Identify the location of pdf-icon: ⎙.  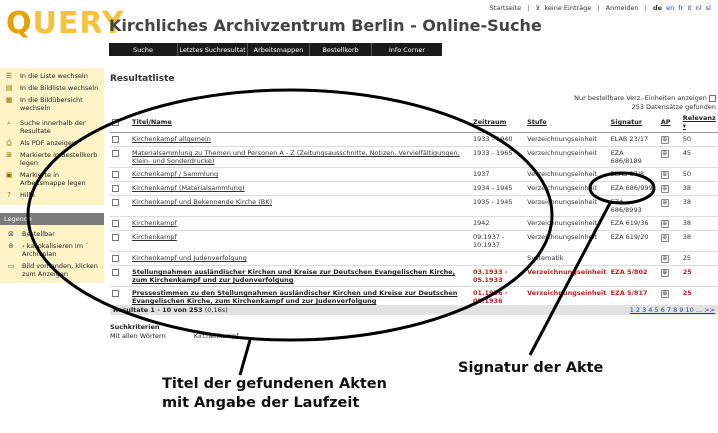
(9, 143).